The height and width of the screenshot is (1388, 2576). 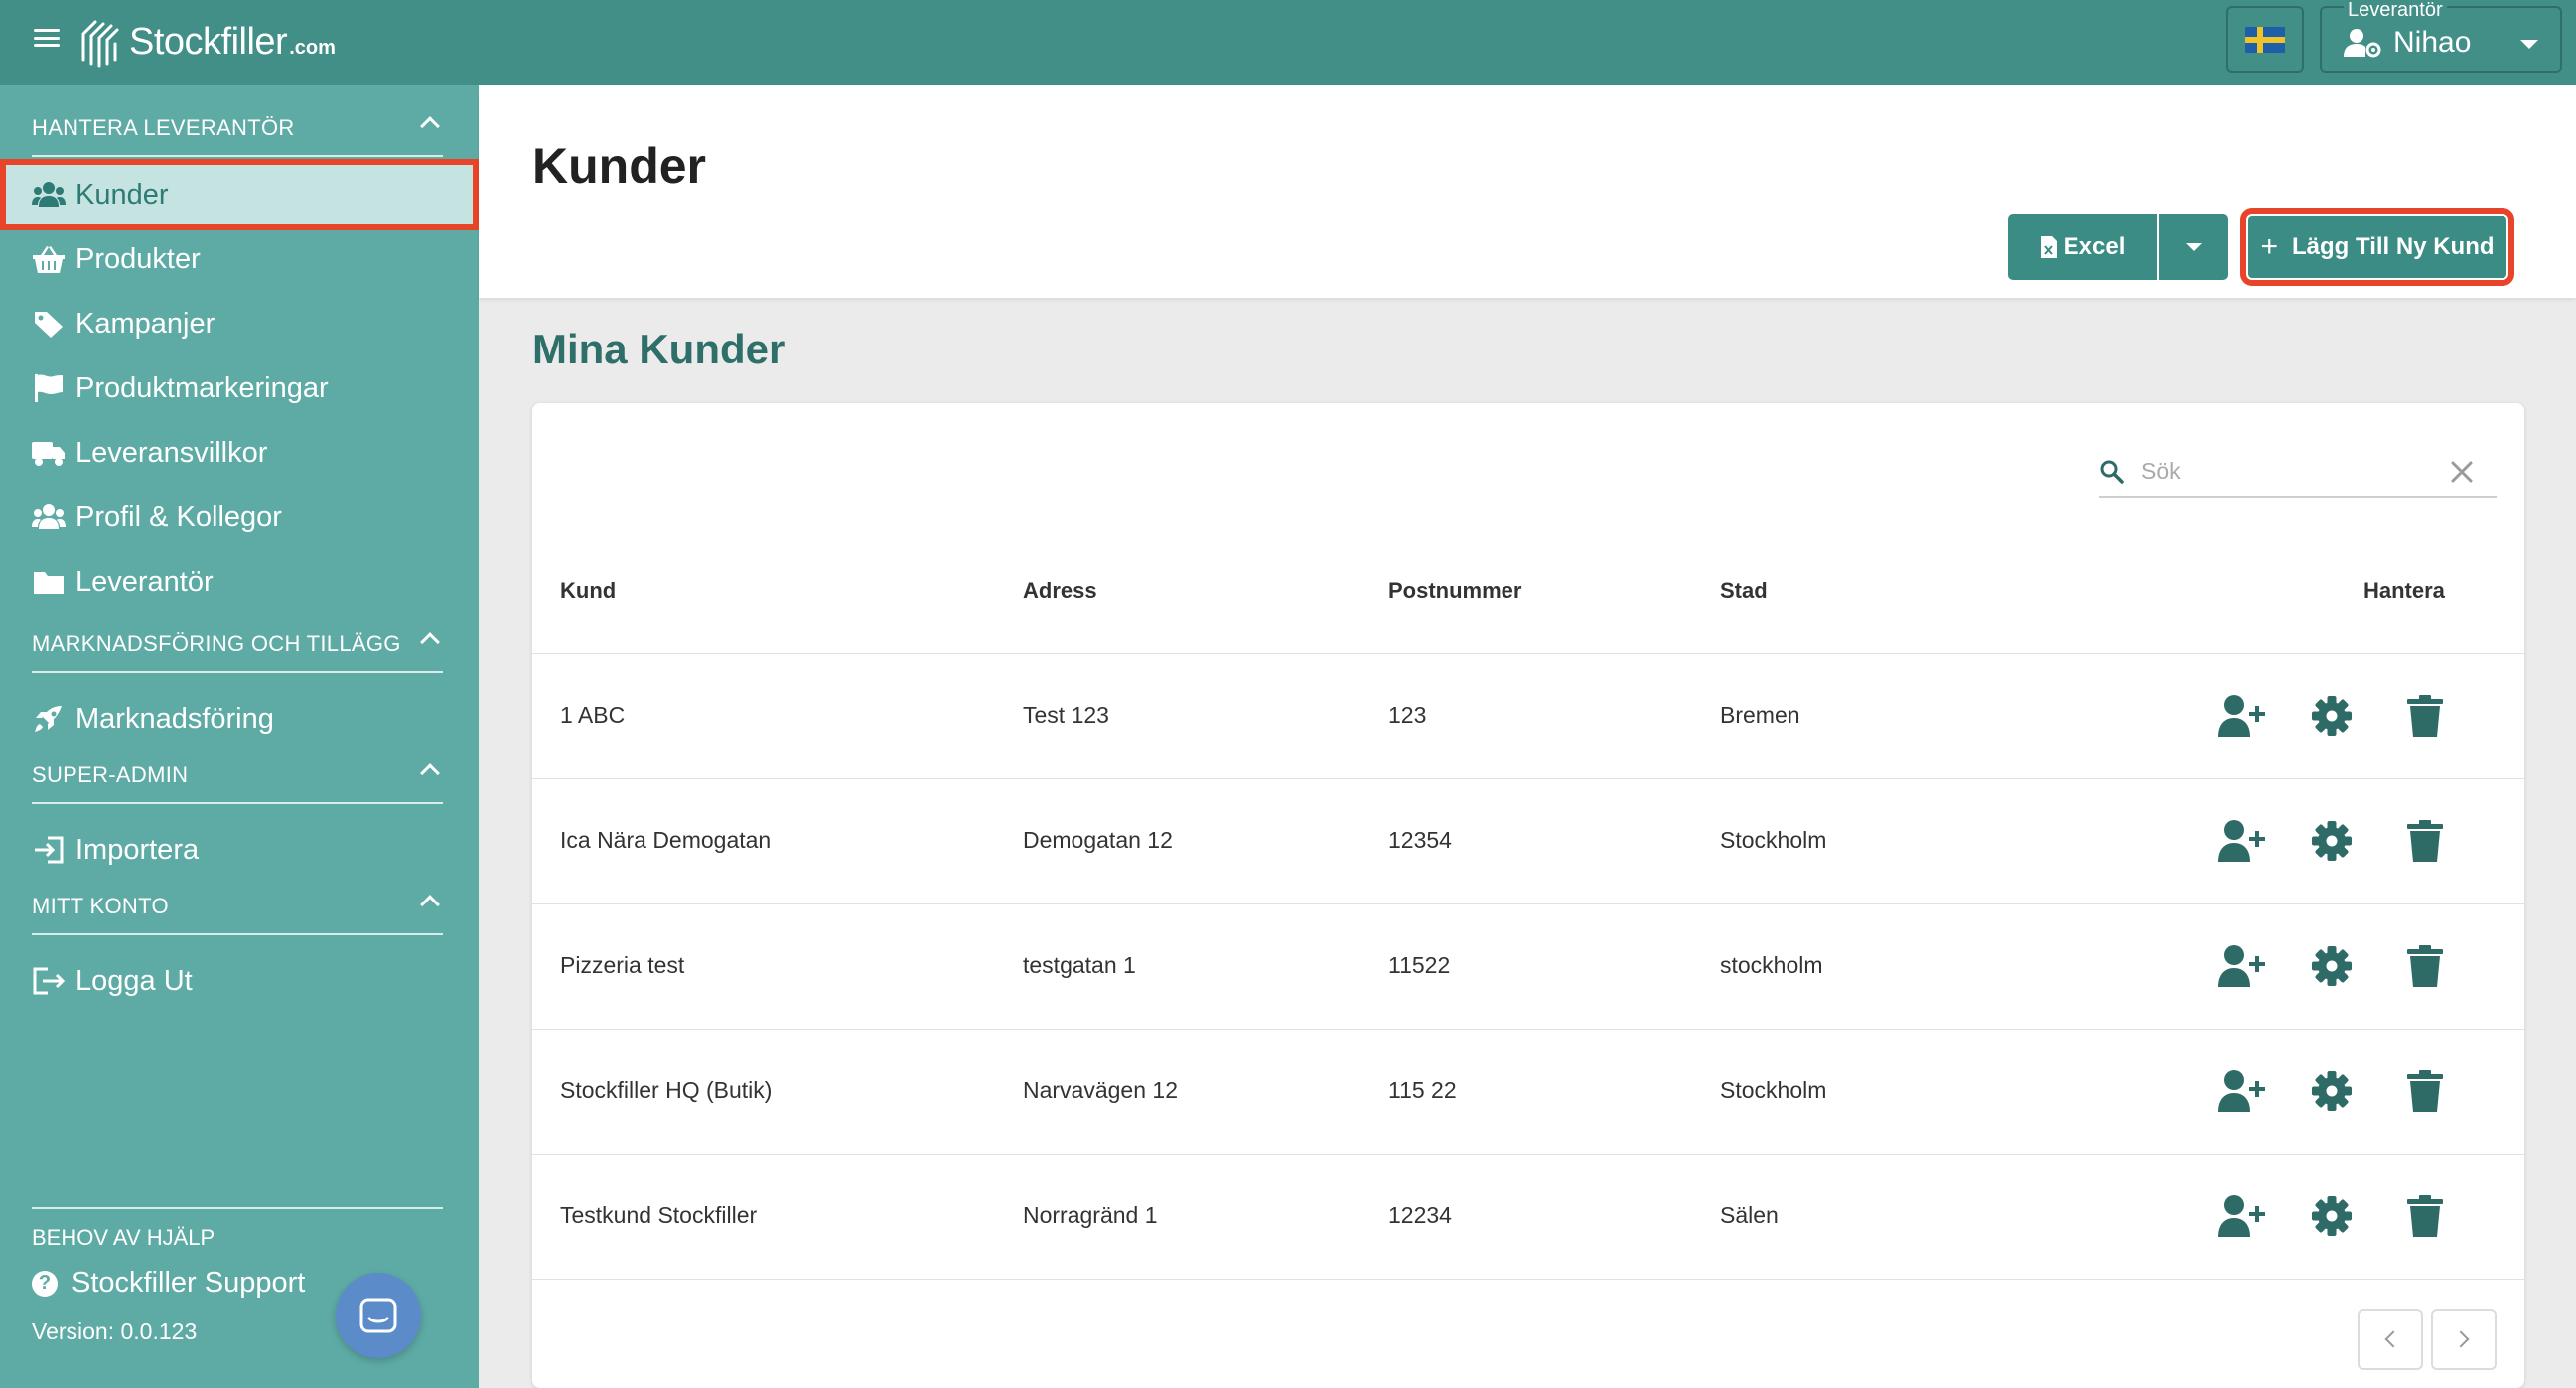 I want to click on sidebar-item-leveransvillkor: Leveransvillkor, so click(x=240, y=453).